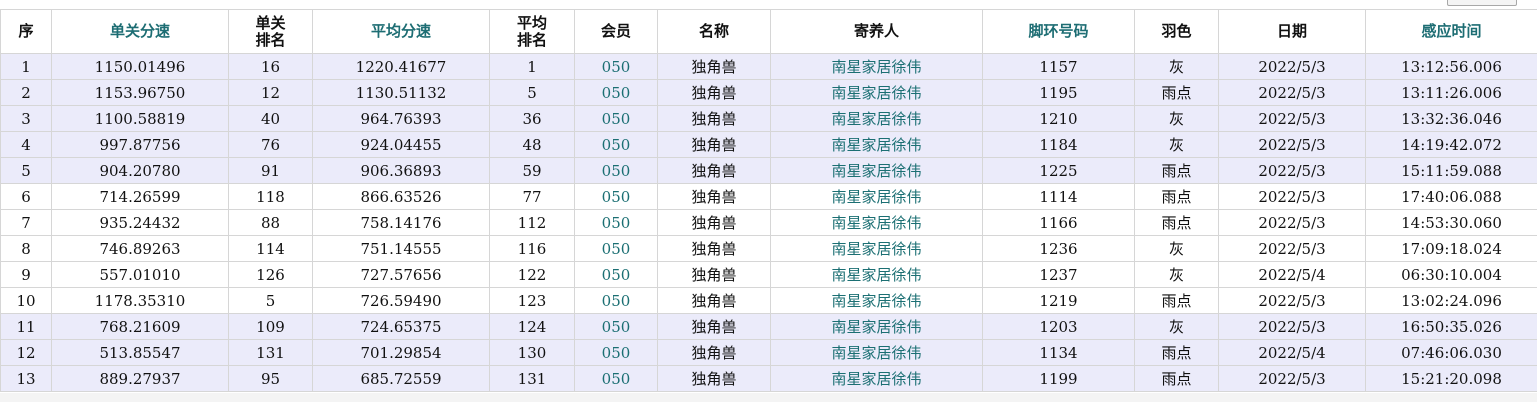 The width and height of the screenshot is (1537, 402). What do you see at coordinates (270, 300) in the screenshot?
I see `cell-single-rank: 5` at bounding box center [270, 300].